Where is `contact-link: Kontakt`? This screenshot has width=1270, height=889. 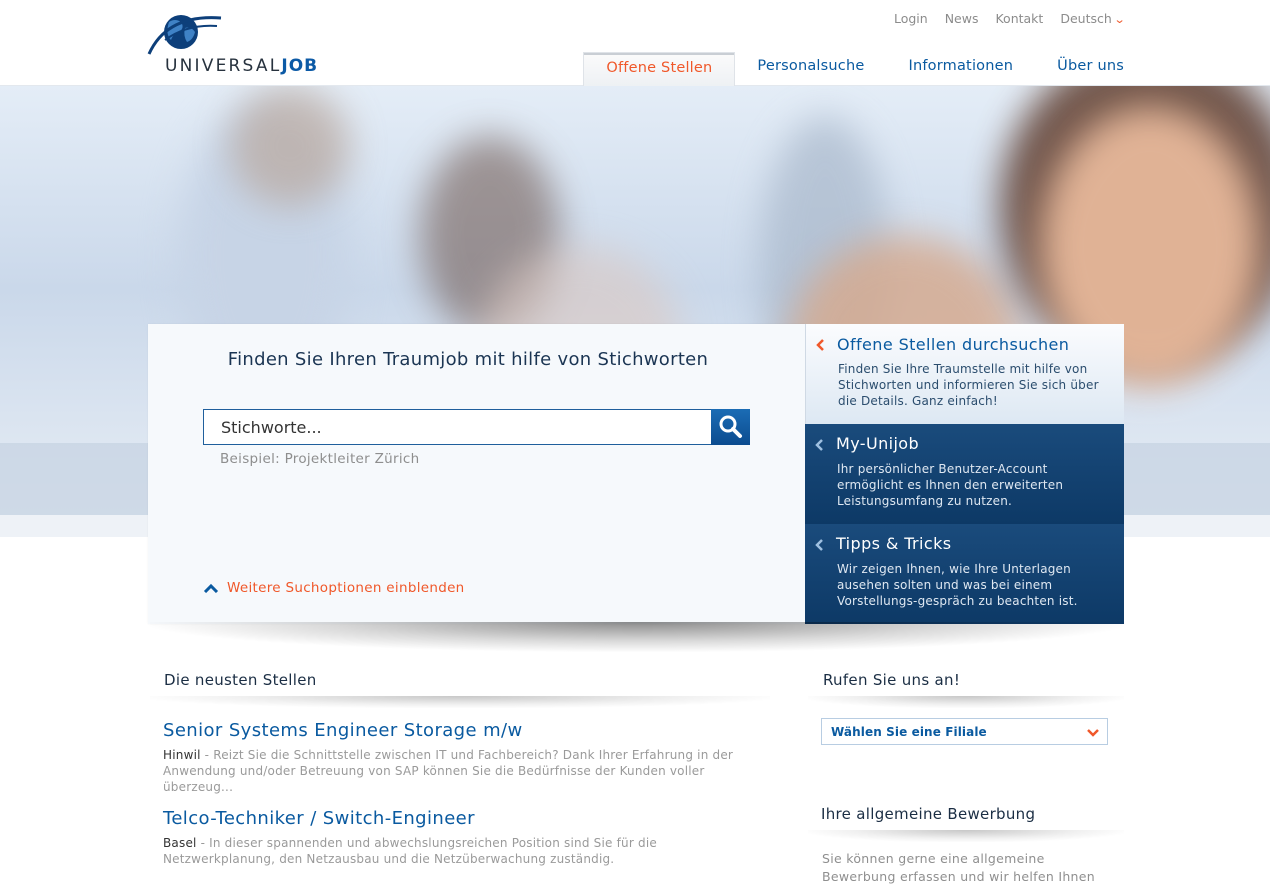
contact-link: Kontakt is located at coordinates (1019, 18).